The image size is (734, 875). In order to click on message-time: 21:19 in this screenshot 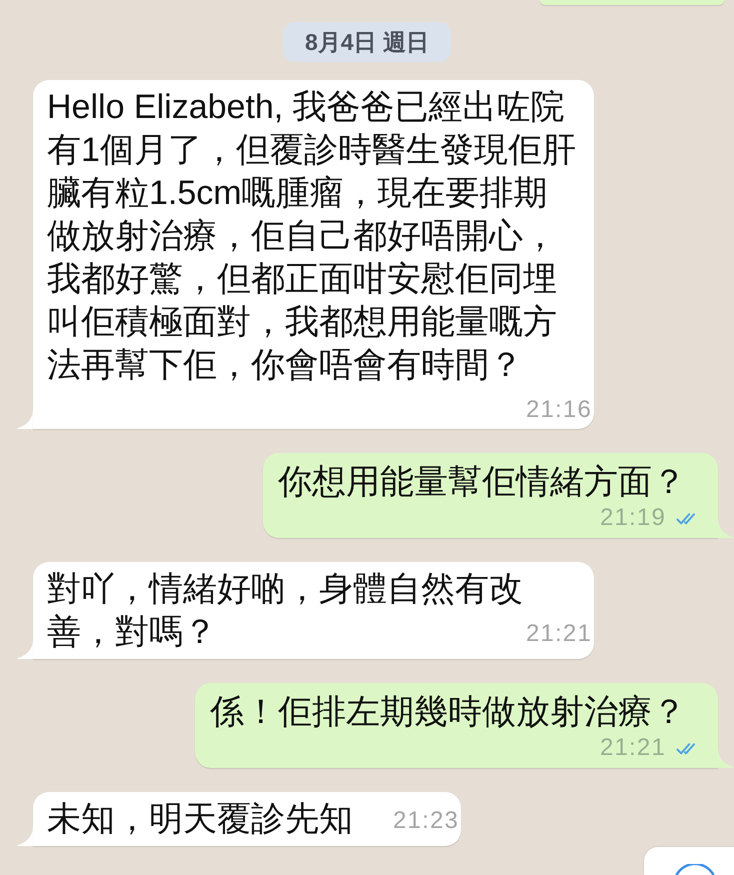, I will do `click(633, 518)`.